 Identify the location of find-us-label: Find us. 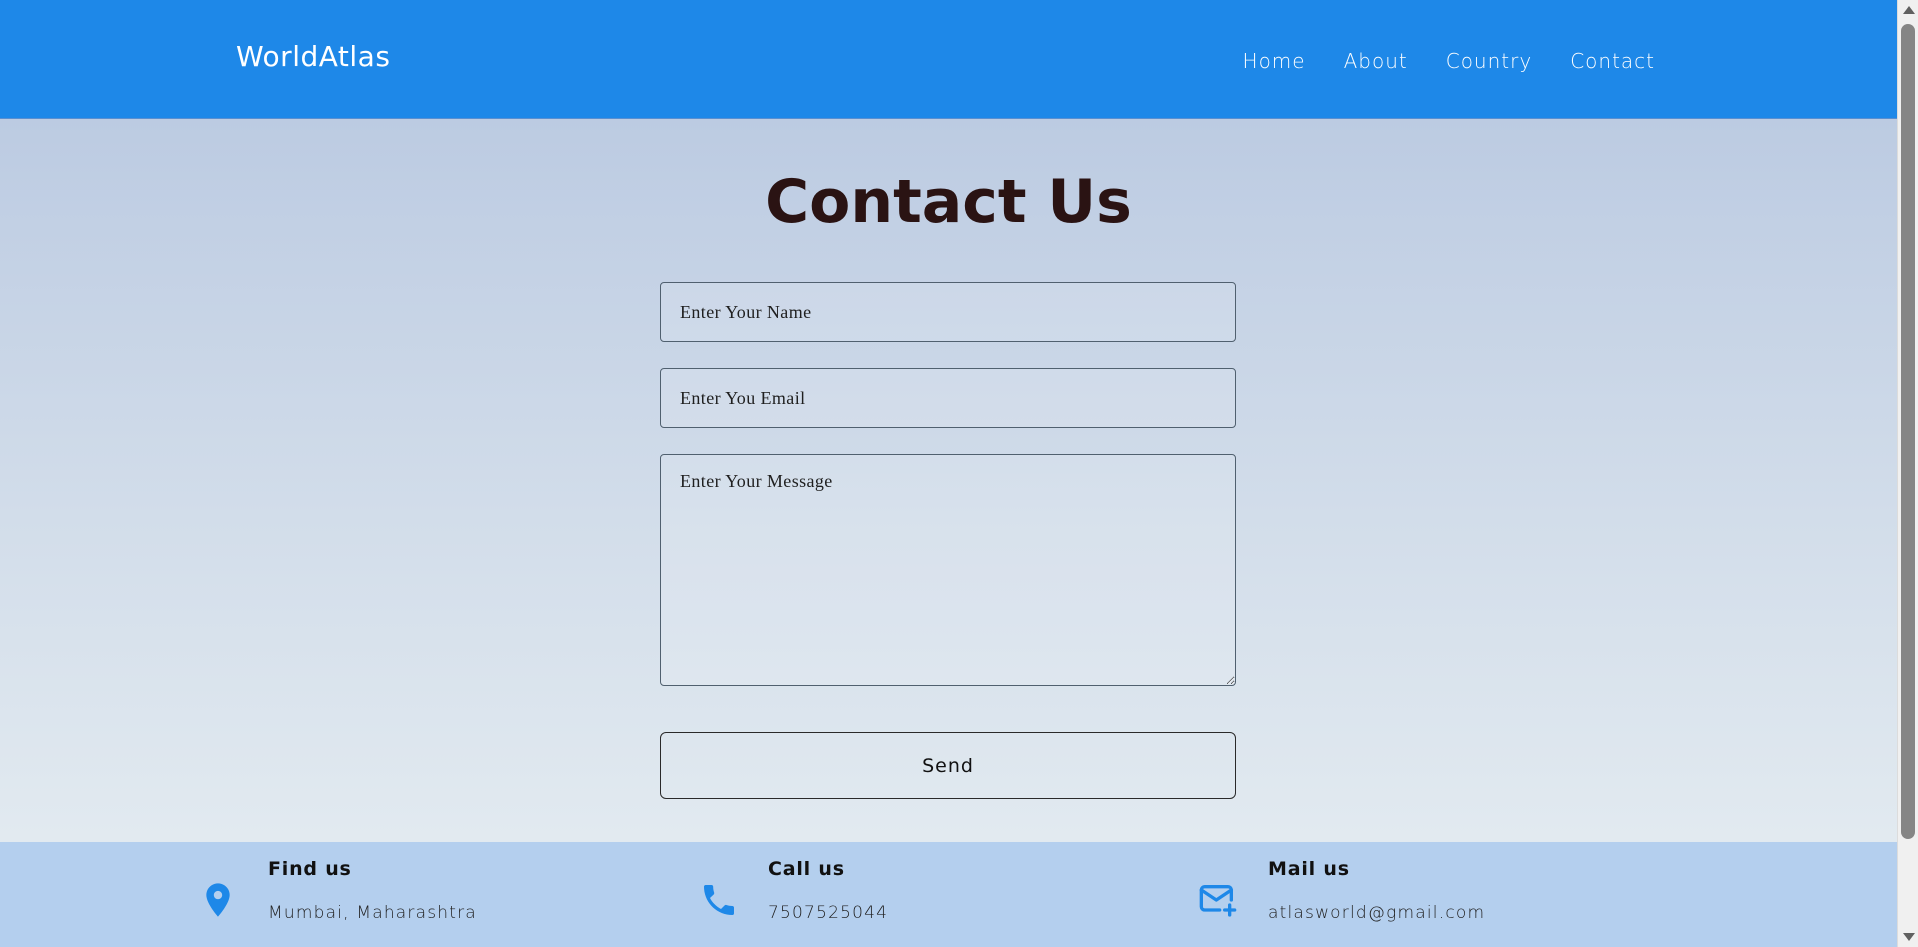
(310, 869).